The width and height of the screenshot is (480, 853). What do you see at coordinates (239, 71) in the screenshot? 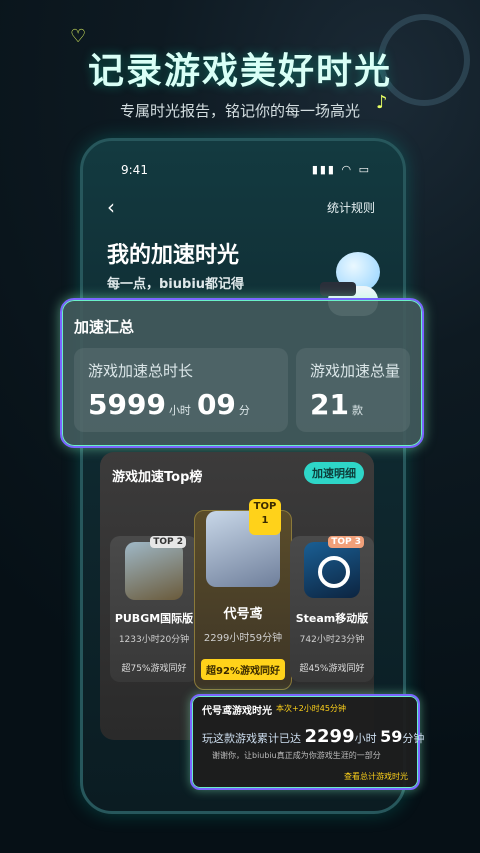
I see `hero-title: 记录游戏美好时光` at bounding box center [239, 71].